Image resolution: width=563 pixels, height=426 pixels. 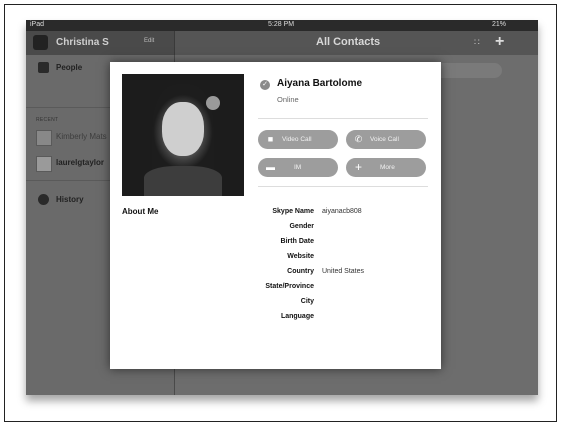 I want to click on detail-label: Country, so click(x=300, y=271).